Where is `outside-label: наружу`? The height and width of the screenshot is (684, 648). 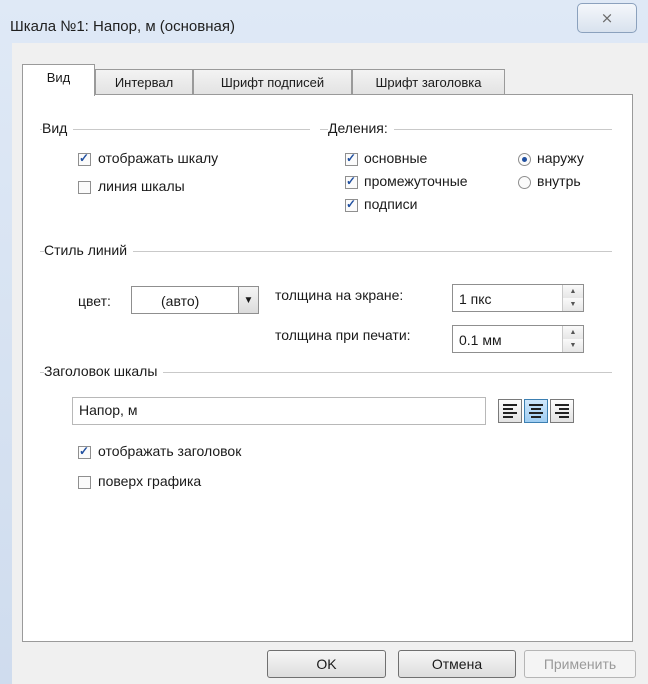
outside-label: наружу is located at coordinates (560, 158).